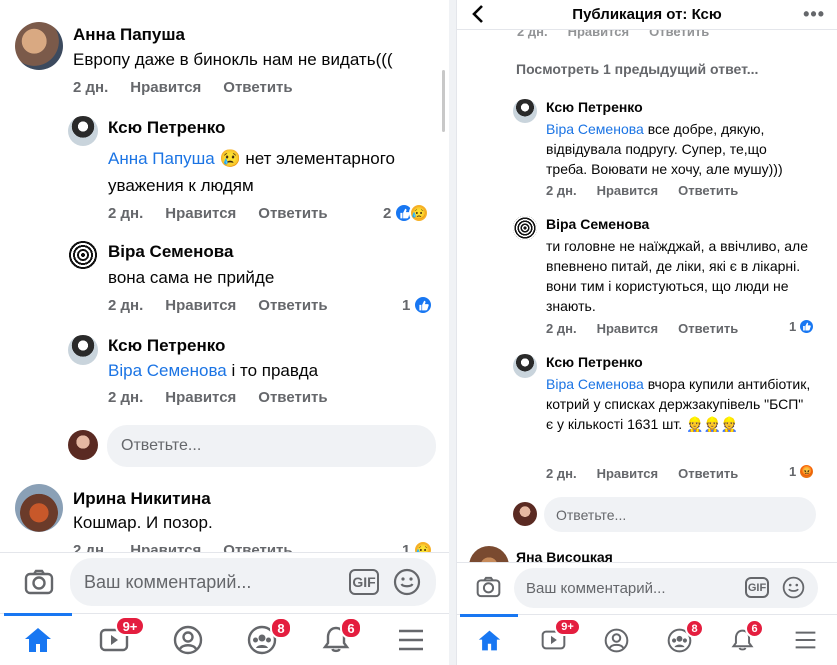 Image resolution: width=837 pixels, height=665 pixels. What do you see at coordinates (227, 158) in the screenshot?
I see `sad-emoji: 😢` at bounding box center [227, 158].